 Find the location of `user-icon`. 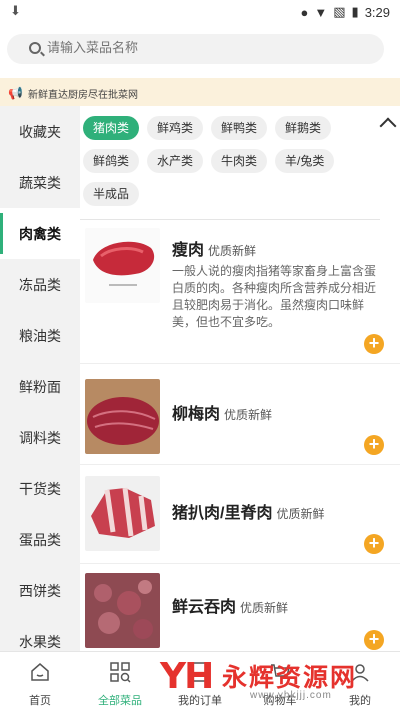

user-icon is located at coordinates (360, 673).